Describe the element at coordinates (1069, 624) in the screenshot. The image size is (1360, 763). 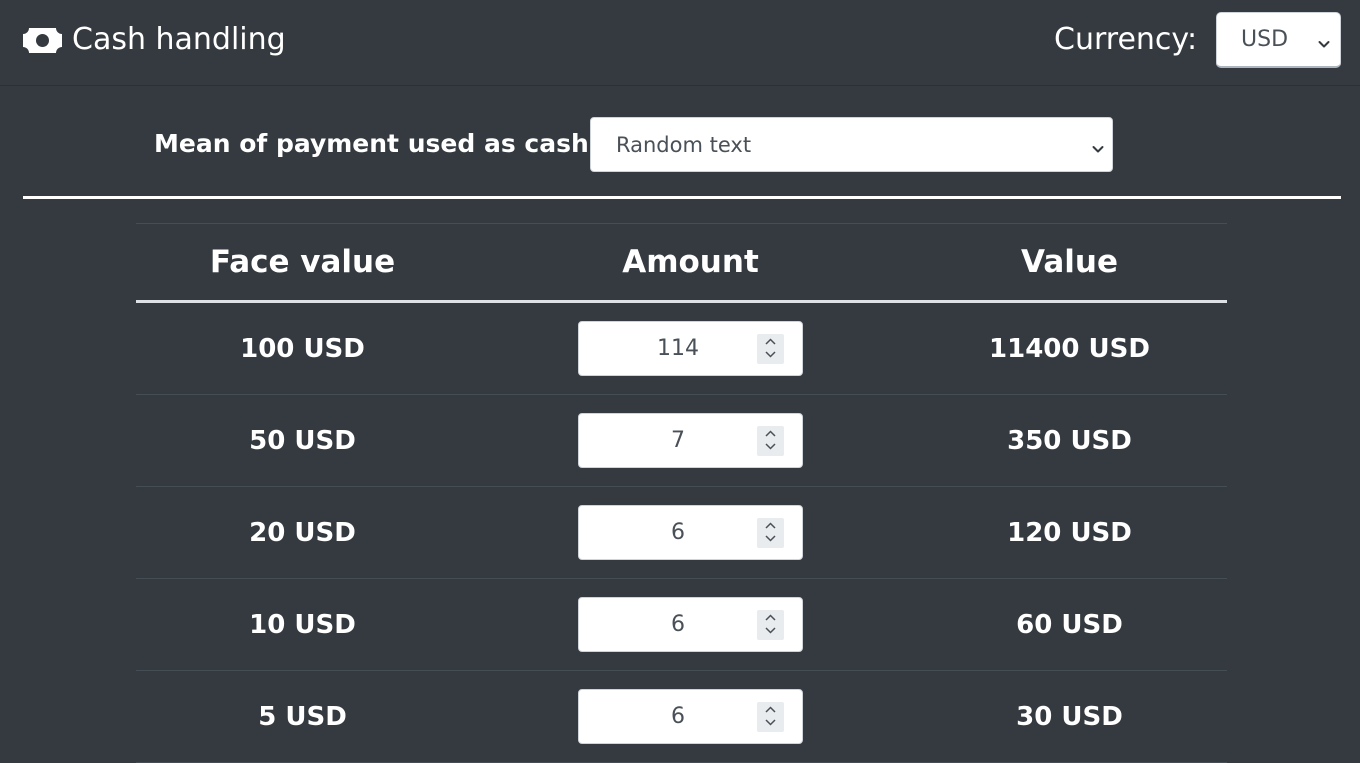
I see `value-cell: 60 USD` at that location.